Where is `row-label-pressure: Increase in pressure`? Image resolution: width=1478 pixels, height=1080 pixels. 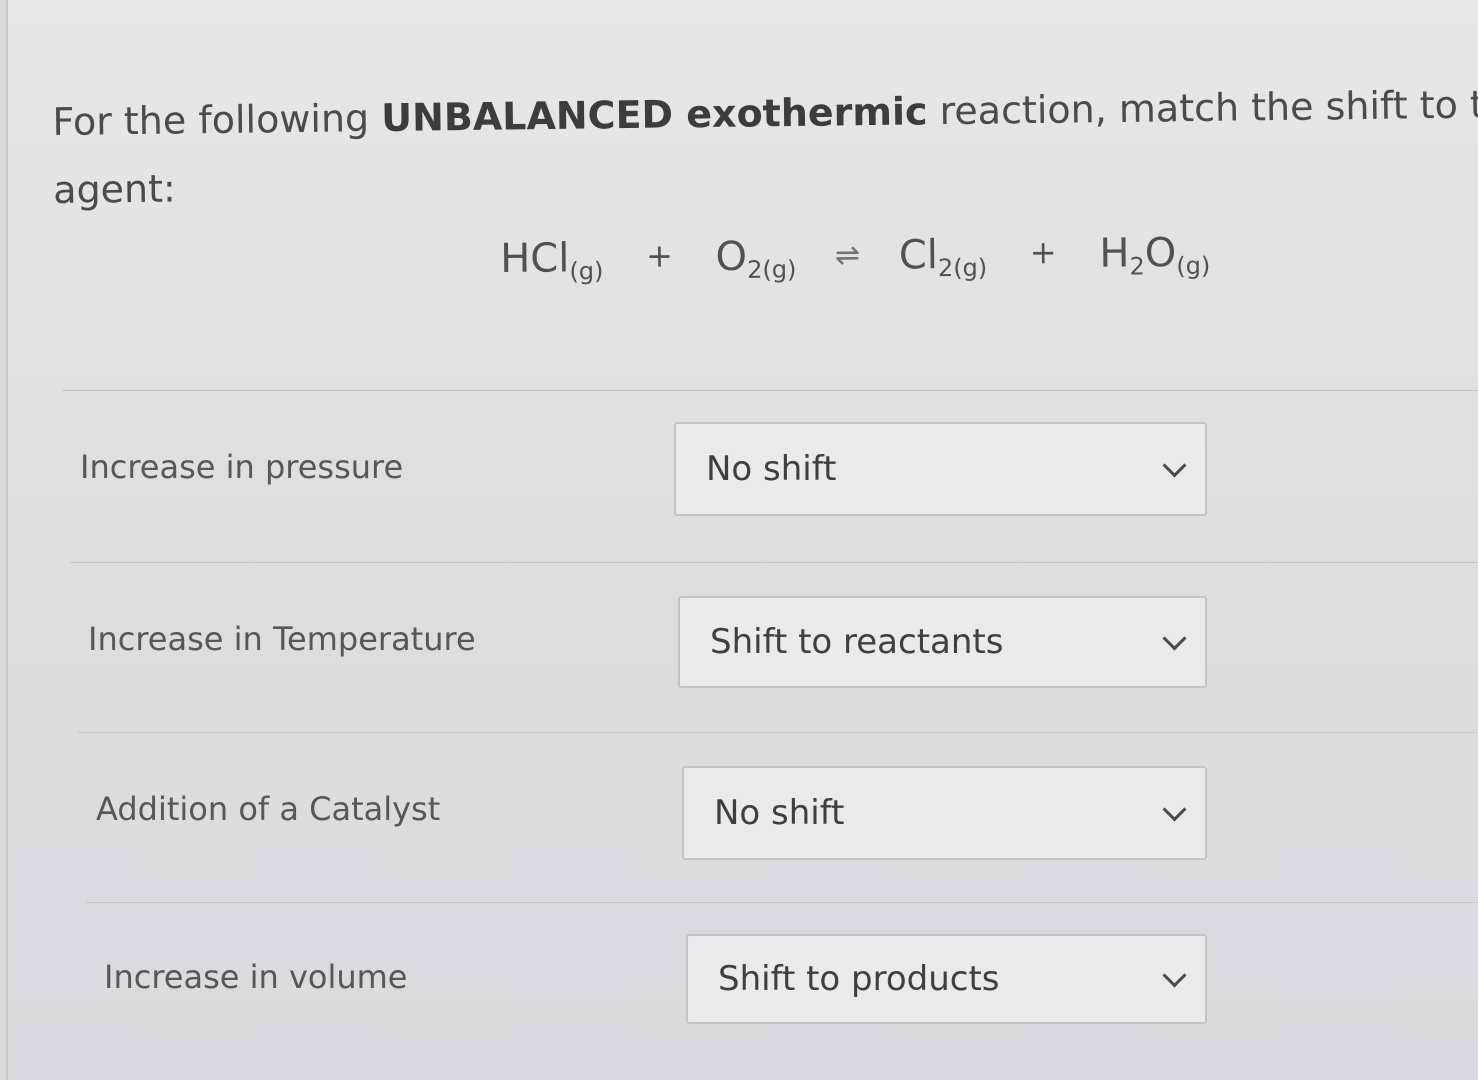 row-label-pressure: Increase in pressure is located at coordinates (242, 467).